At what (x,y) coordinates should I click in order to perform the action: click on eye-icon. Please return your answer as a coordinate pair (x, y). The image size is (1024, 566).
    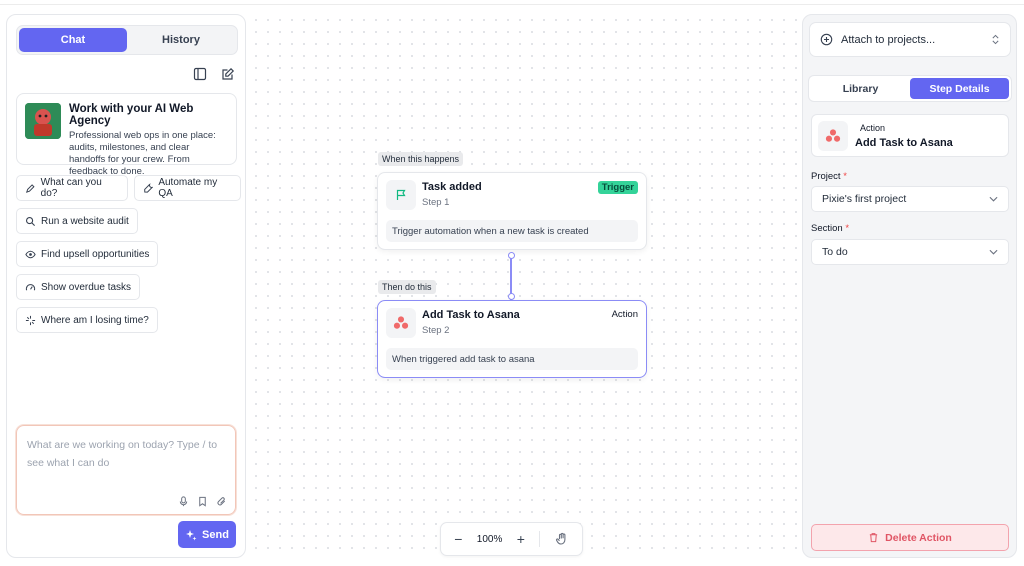
    Looking at the image, I should click on (30, 254).